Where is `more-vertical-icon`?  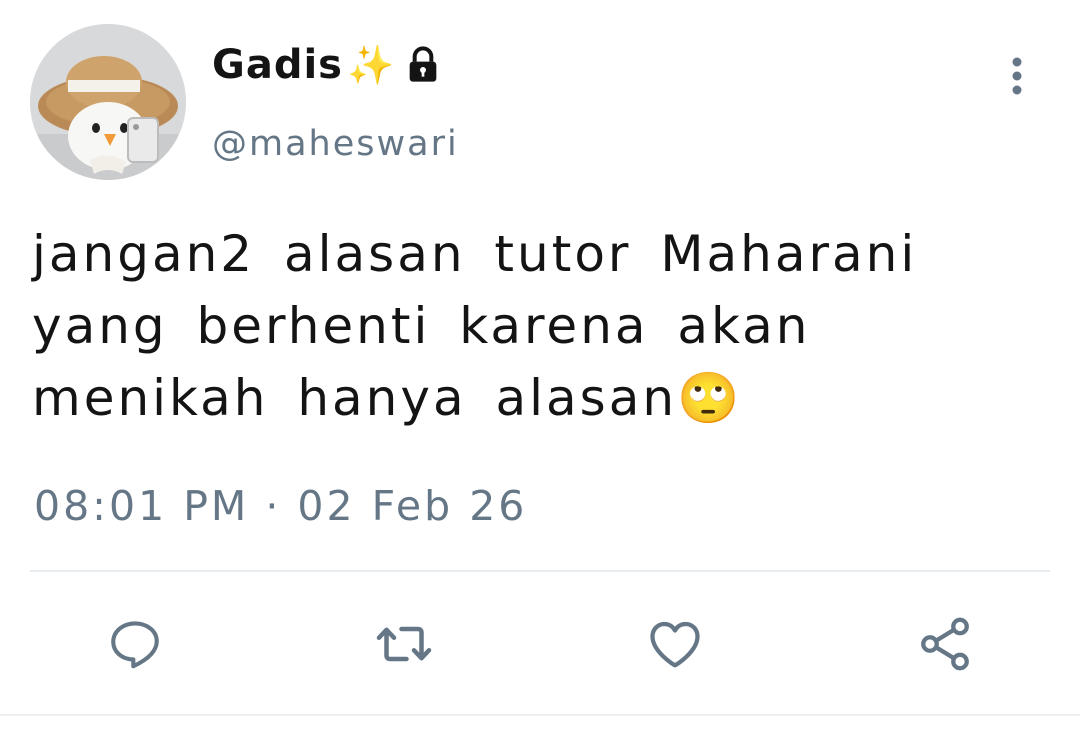 more-vertical-icon is located at coordinates (1017, 76).